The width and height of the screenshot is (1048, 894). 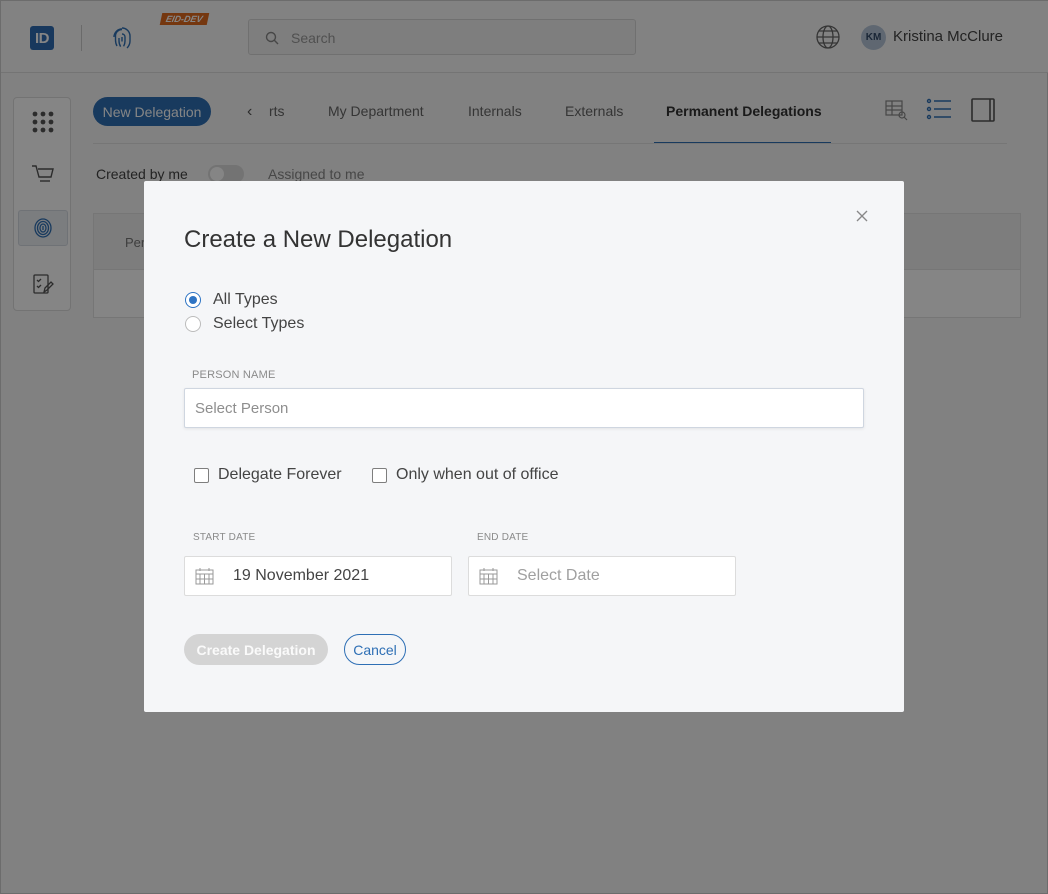 I want to click on radio-label: All Types, so click(x=245, y=299).